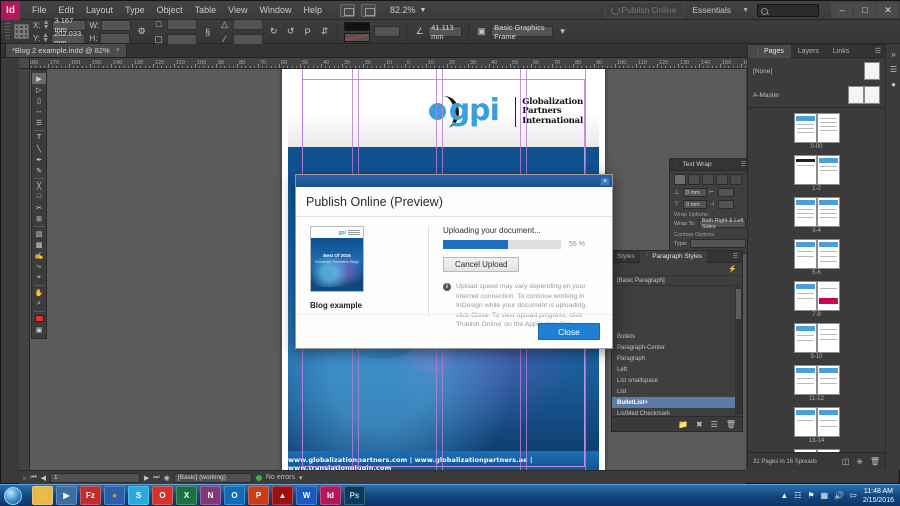  What do you see at coordinates (39, 303) in the screenshot?
I see `zoom-tool: ⌕` at bounding box center [39, 303].